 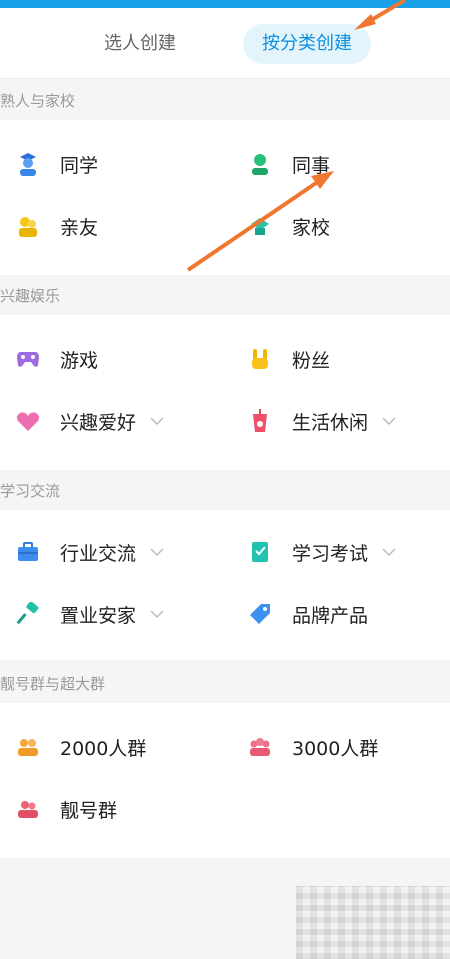 I want to click on category-label: 生活休闲, so click(x=330, y=422).